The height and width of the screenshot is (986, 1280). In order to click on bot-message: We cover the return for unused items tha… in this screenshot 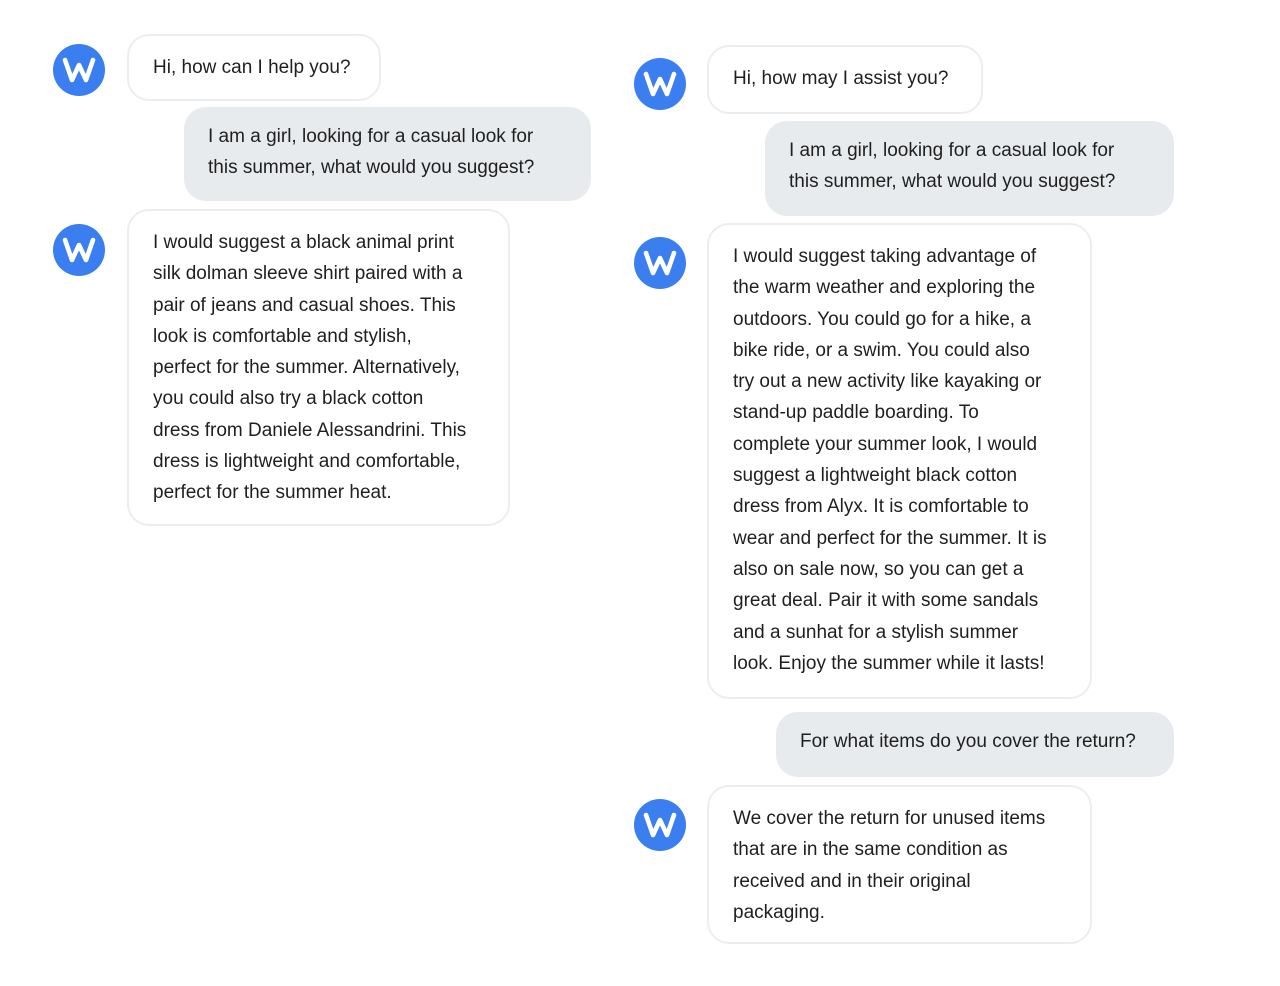, I will do `click(899, 864)`.